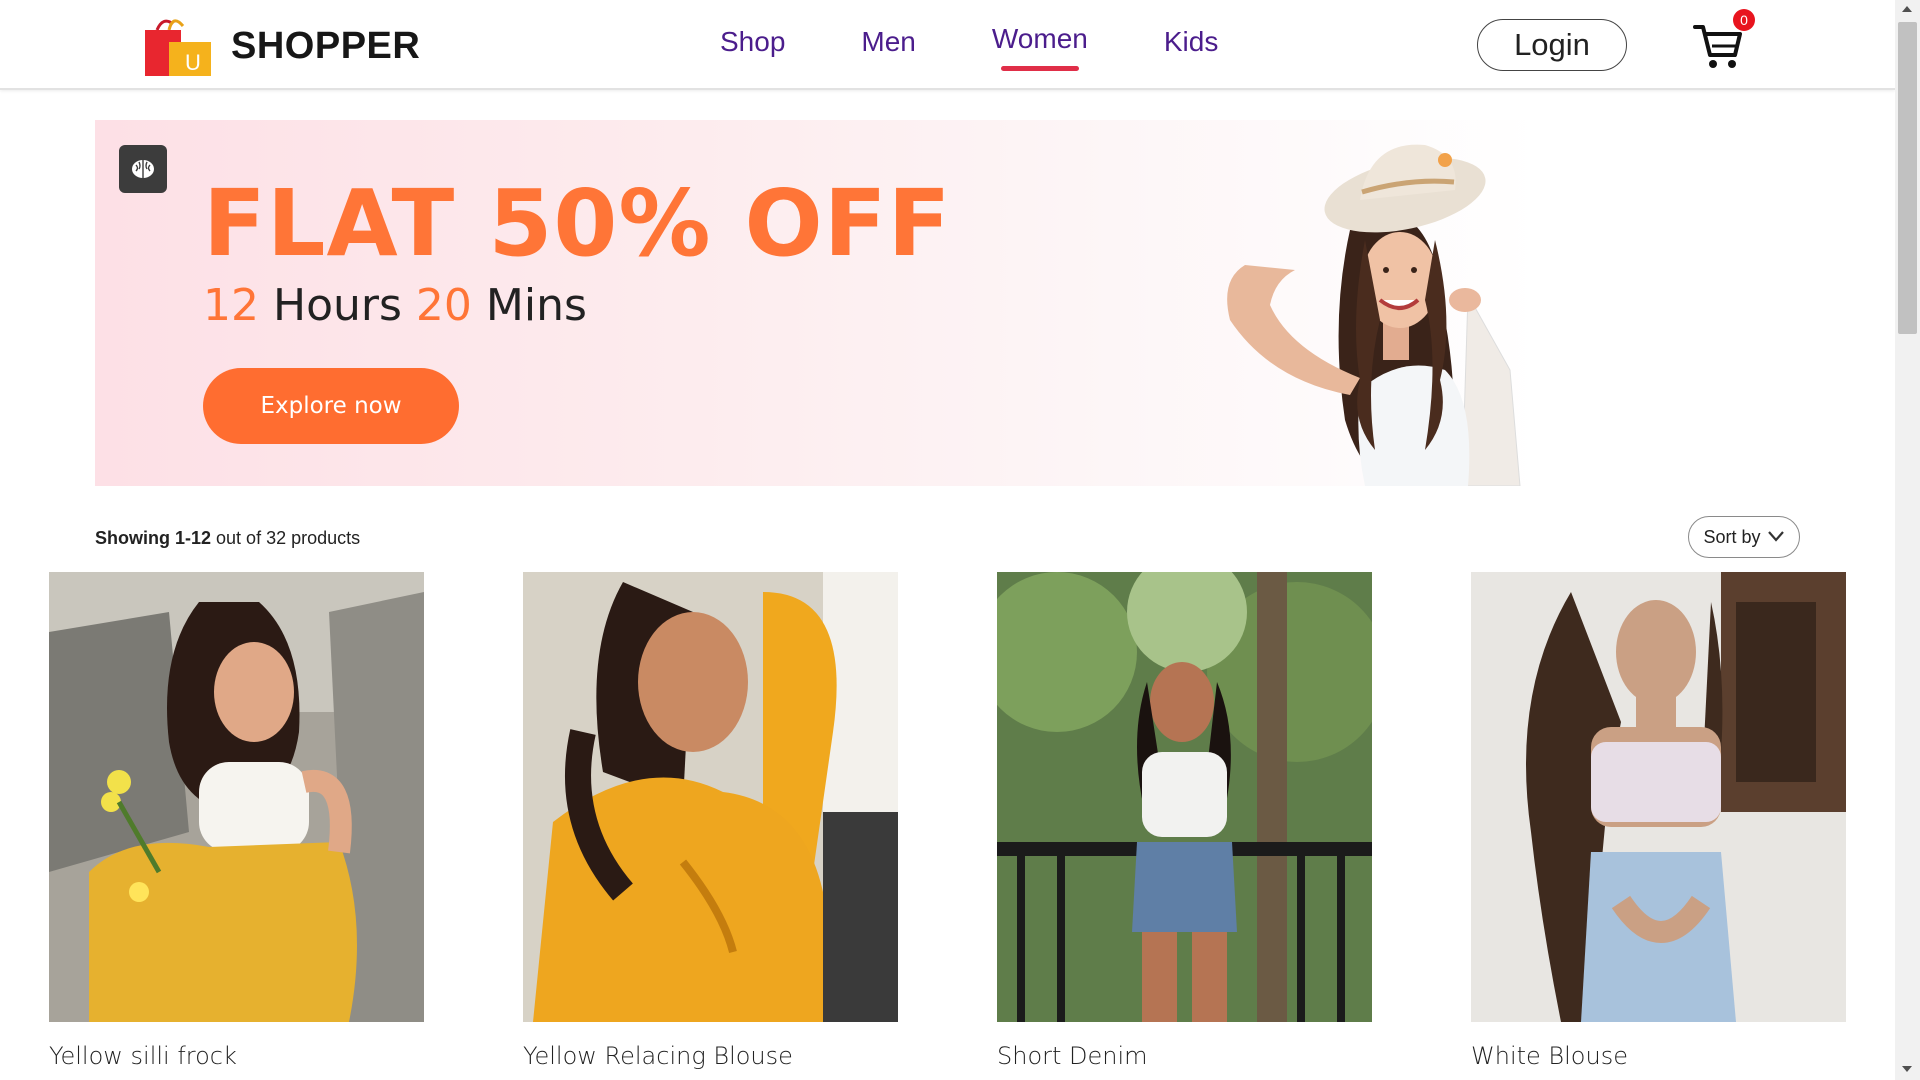 The height and width of the screenshot is (1080, 1920). I want to click on showing-total: out of 32 products, so click(288, 538).